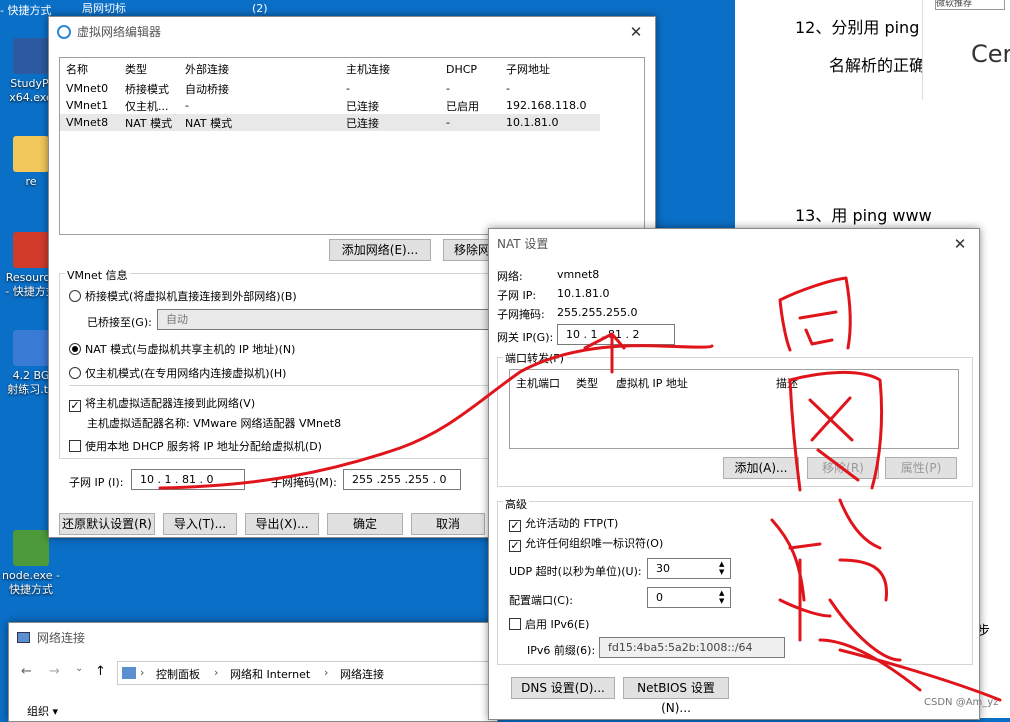 The image size is (1010, 722). Describe the element at coordinates (836, 431) in the screenshot. I see `annotation-char-wang` at that location.